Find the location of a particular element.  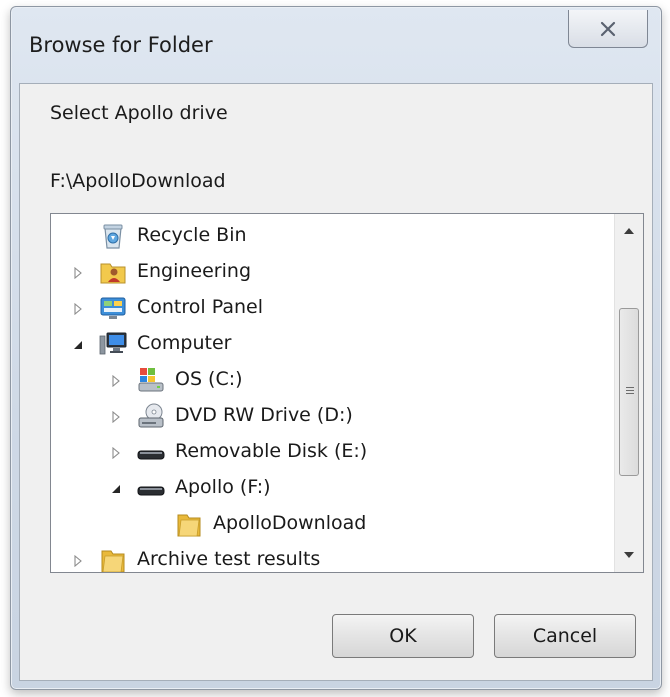

recycle-bin-icon is located at coordinates (113, 236).